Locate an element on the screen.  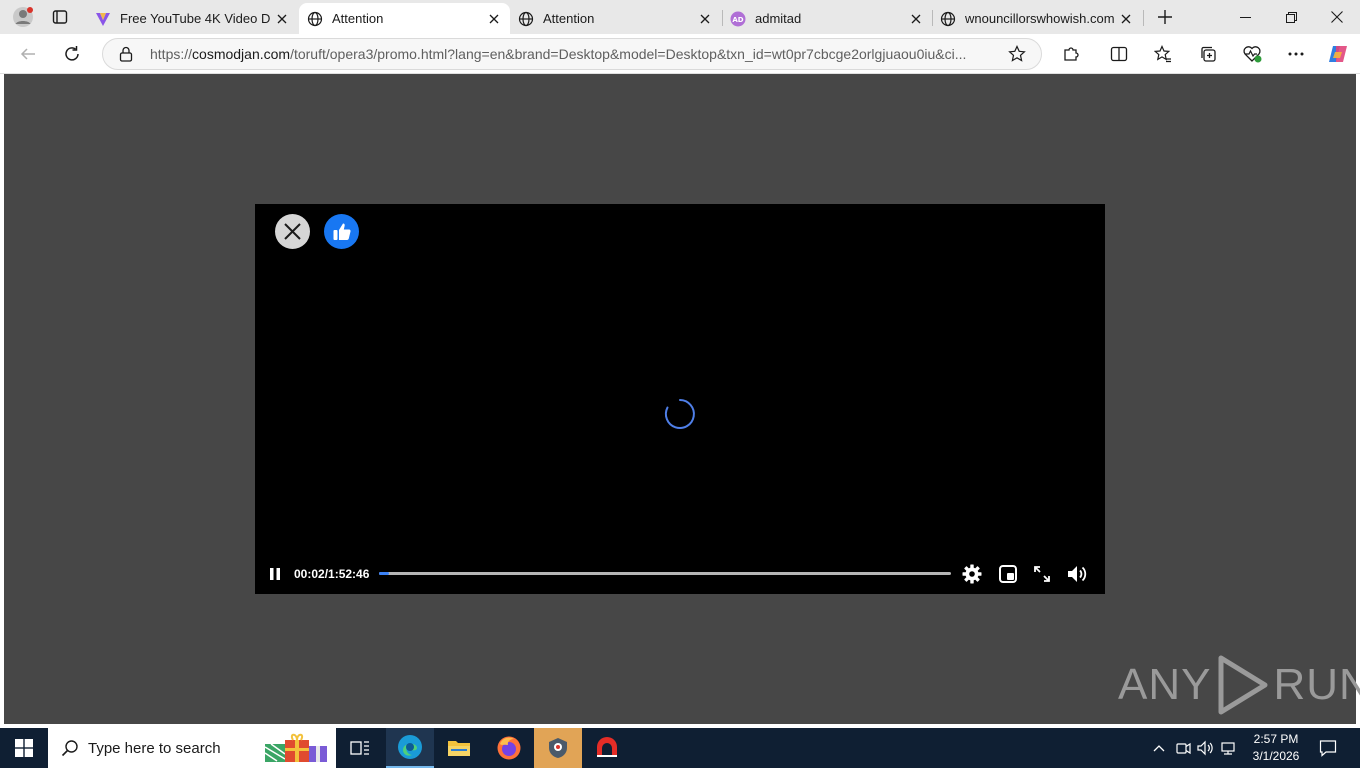
split-screen-button is located at coordinates (1119, 54).